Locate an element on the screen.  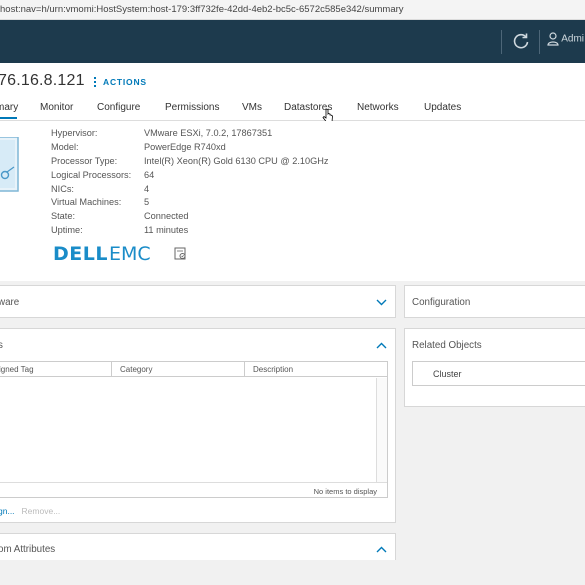
empty-table-message: No items to display is located at coordinates (345, 491).